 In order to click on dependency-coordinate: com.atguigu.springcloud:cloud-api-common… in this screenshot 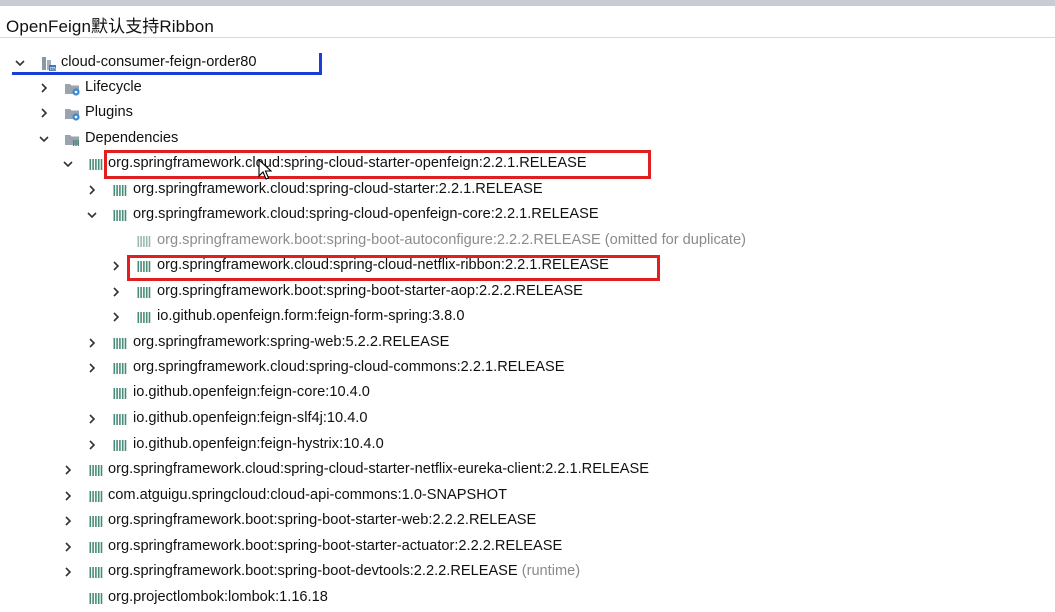, I will do `click(308, 495)`.